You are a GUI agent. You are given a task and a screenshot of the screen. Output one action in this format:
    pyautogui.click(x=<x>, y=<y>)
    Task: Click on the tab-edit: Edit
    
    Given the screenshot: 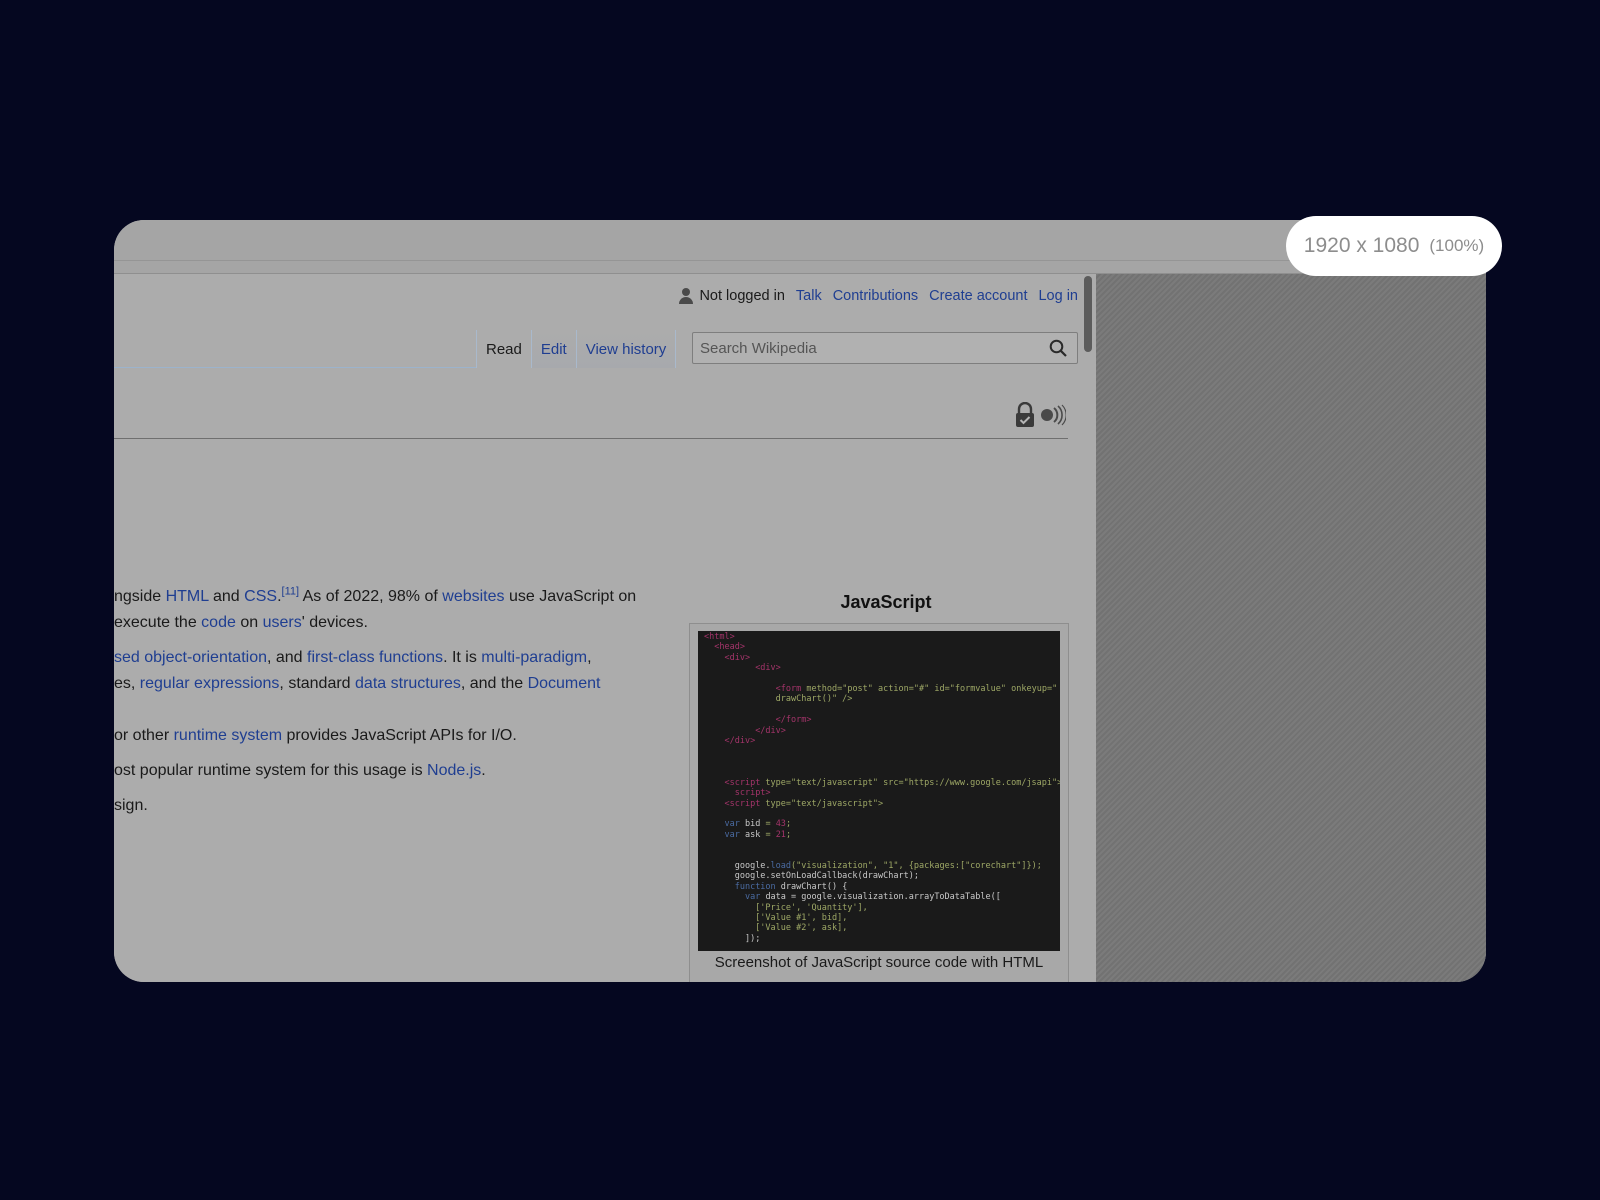 What is the action you would take?
    pyautogui.click(x=553, y=349)
    